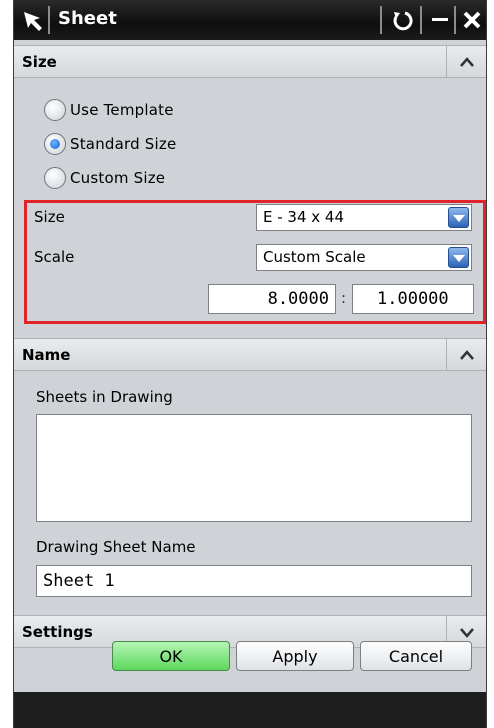  I want to click on drawing-sheet-name-label: Drawing Sheet Name, so click(116, 547).